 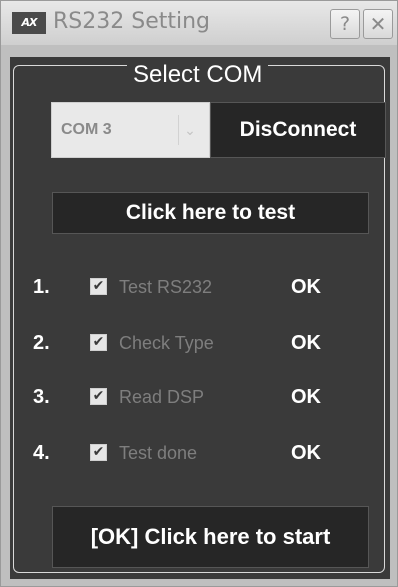 I want to click on title-bar: AX RS232 Setting ? ✕, so click(x=199, y=23).